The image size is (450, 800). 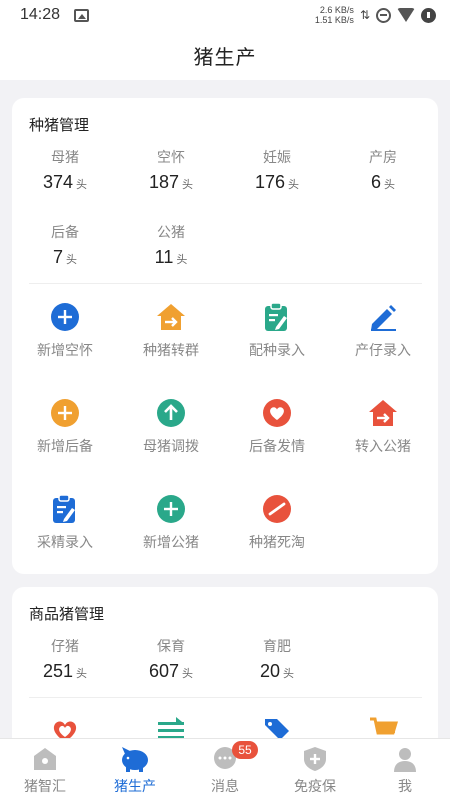 I want to click on nav-item-pig-wisdom: 猪智汇, so click(x=45, y=769).